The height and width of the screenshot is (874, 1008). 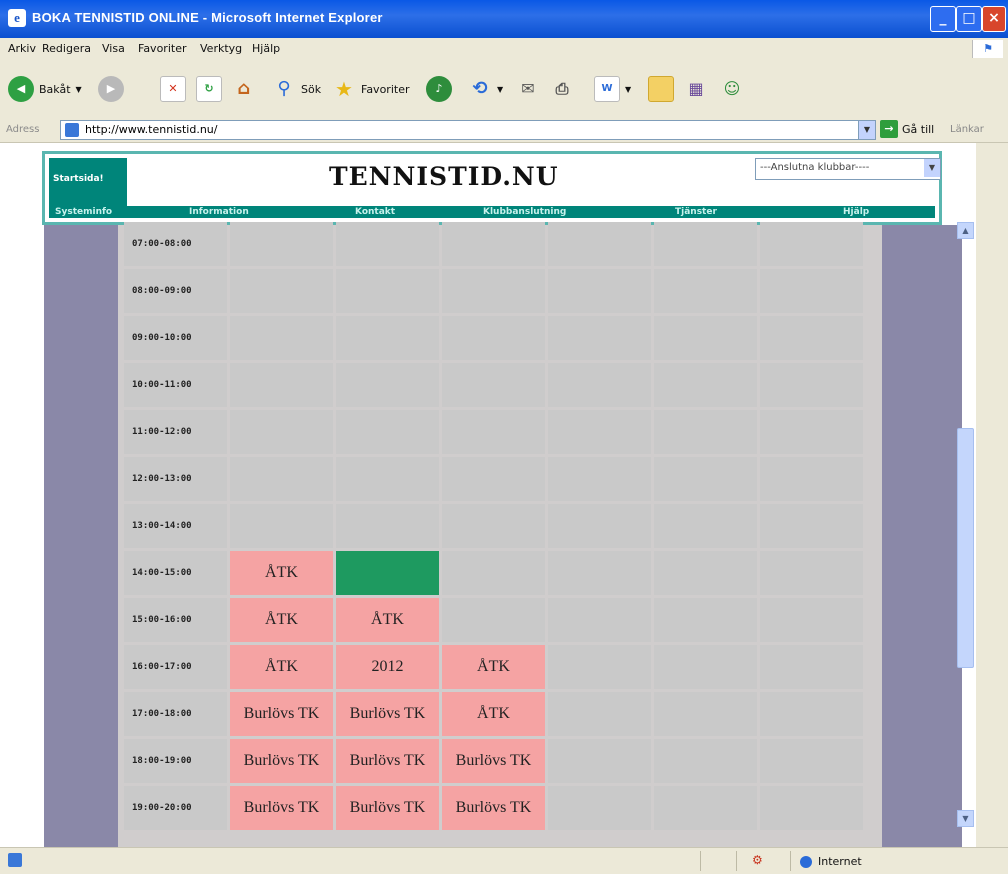 What do you see at coordinates (209, 89) in the screenshot?
I see `refresh-button: ↻` at bounding box center [209, 89].